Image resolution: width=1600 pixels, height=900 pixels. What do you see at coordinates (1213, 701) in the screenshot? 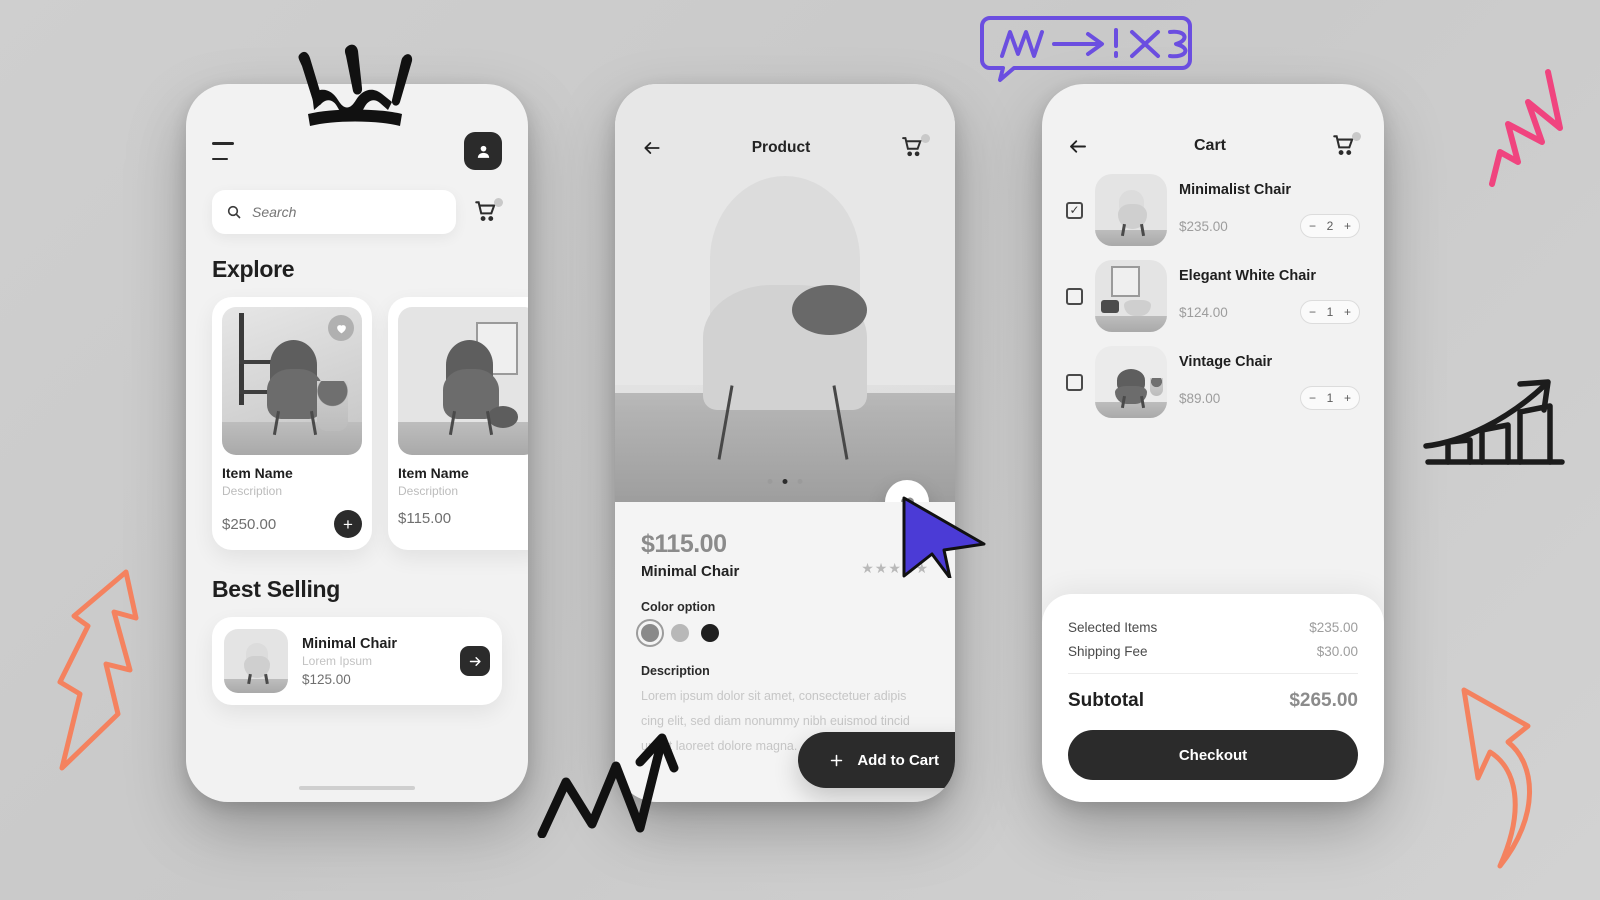
I see `summary-row-subtotal: Subtotal $265.00` at bounding box center [1213, 701].